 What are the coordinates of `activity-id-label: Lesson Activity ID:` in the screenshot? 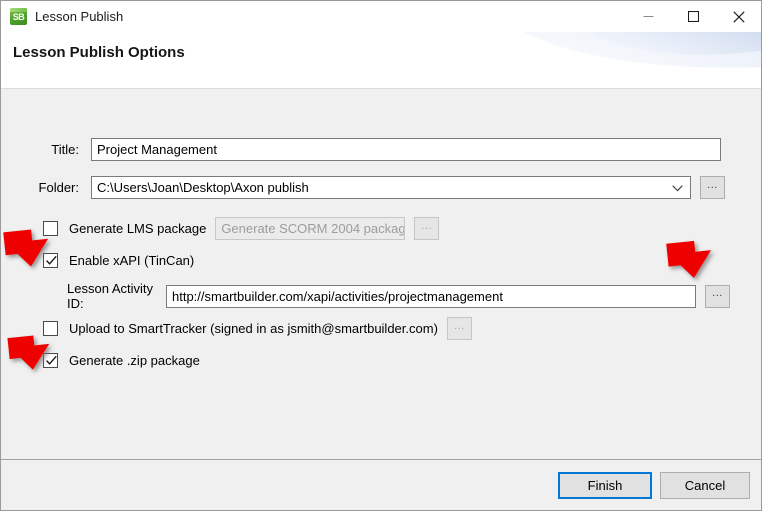 It's located at (110, 296).